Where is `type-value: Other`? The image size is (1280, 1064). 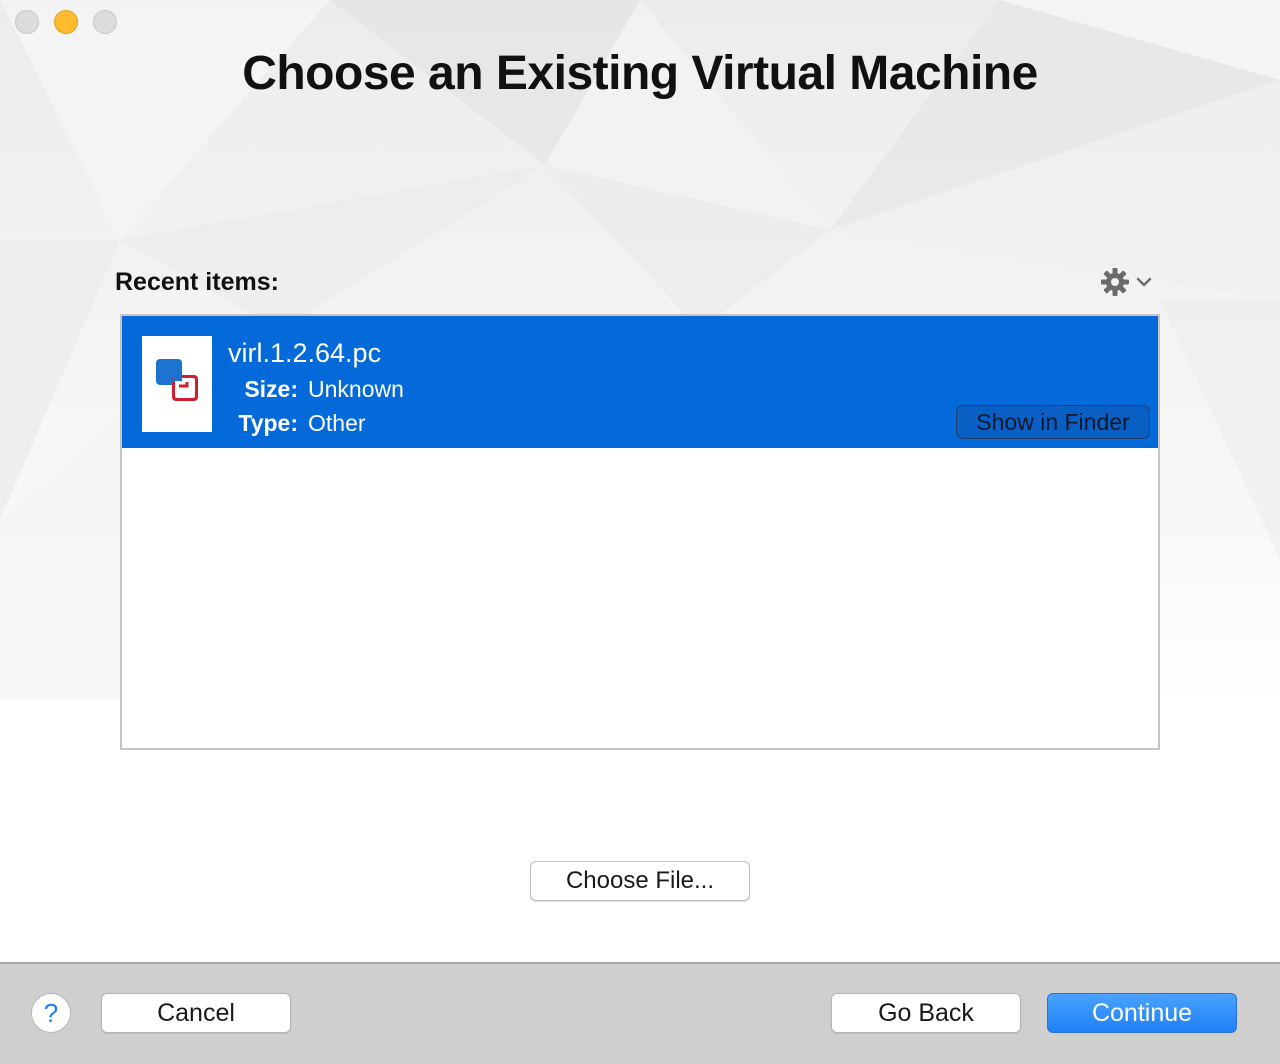
type-value: Other is located at coordinates (337, 423).